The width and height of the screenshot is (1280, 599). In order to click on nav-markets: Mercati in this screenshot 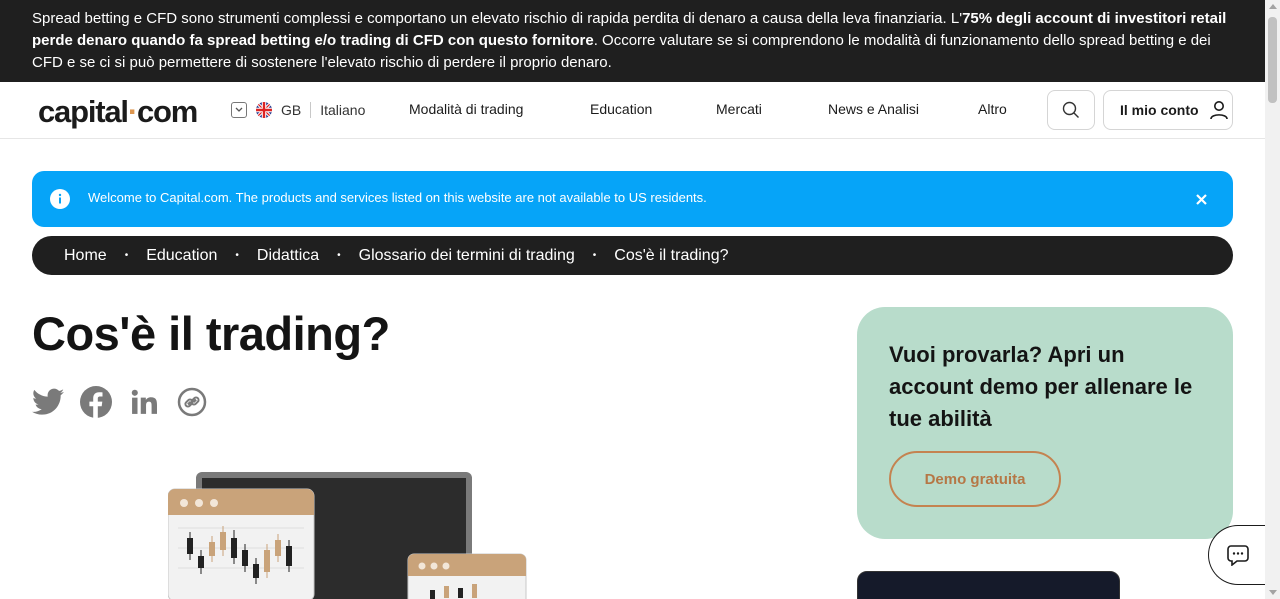, I will do `click(739, 109)`.